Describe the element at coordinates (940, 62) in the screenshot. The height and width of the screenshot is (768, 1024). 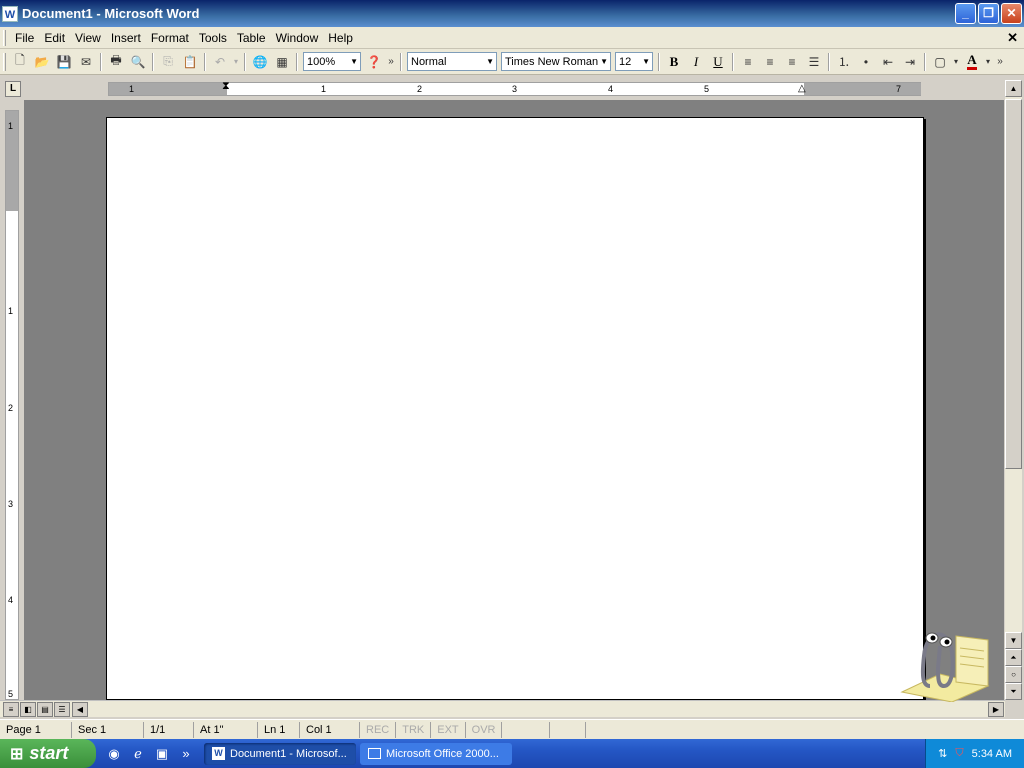
I see `borders-icon: ▢` at that location.